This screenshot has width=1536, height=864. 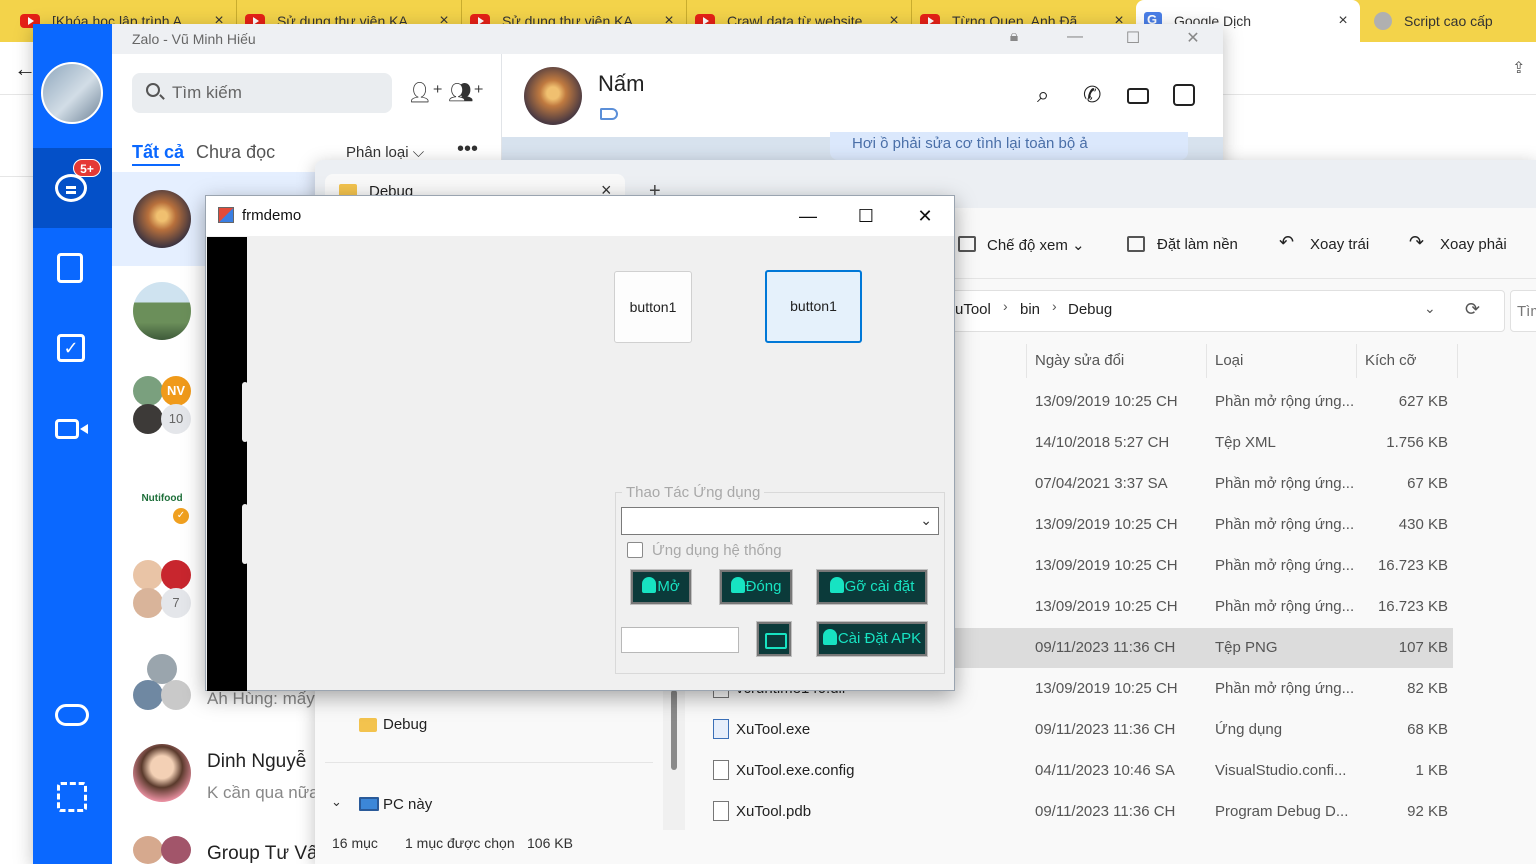 What do you see at coordinates (693, 492) in the screenshot?
I see `groupbox-label: Thao Tác Ứng dụng` at bounding box center [693, 492].